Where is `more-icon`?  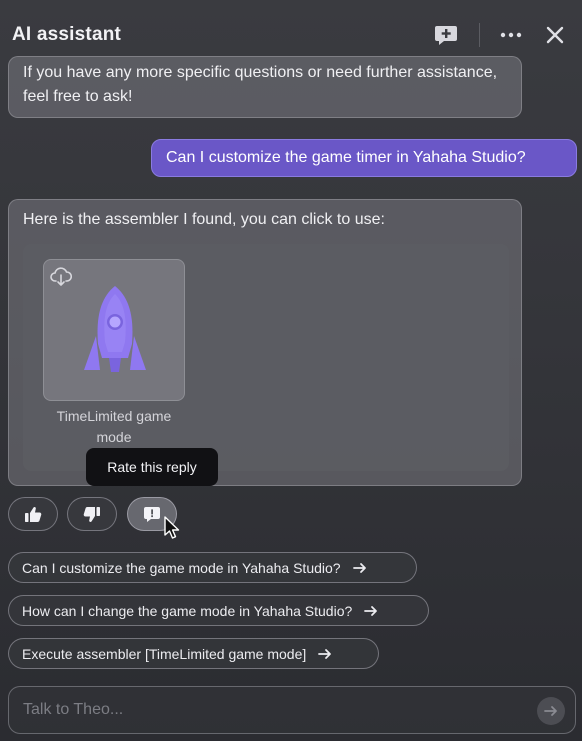
more-icon is located at coordinates (511, 35).